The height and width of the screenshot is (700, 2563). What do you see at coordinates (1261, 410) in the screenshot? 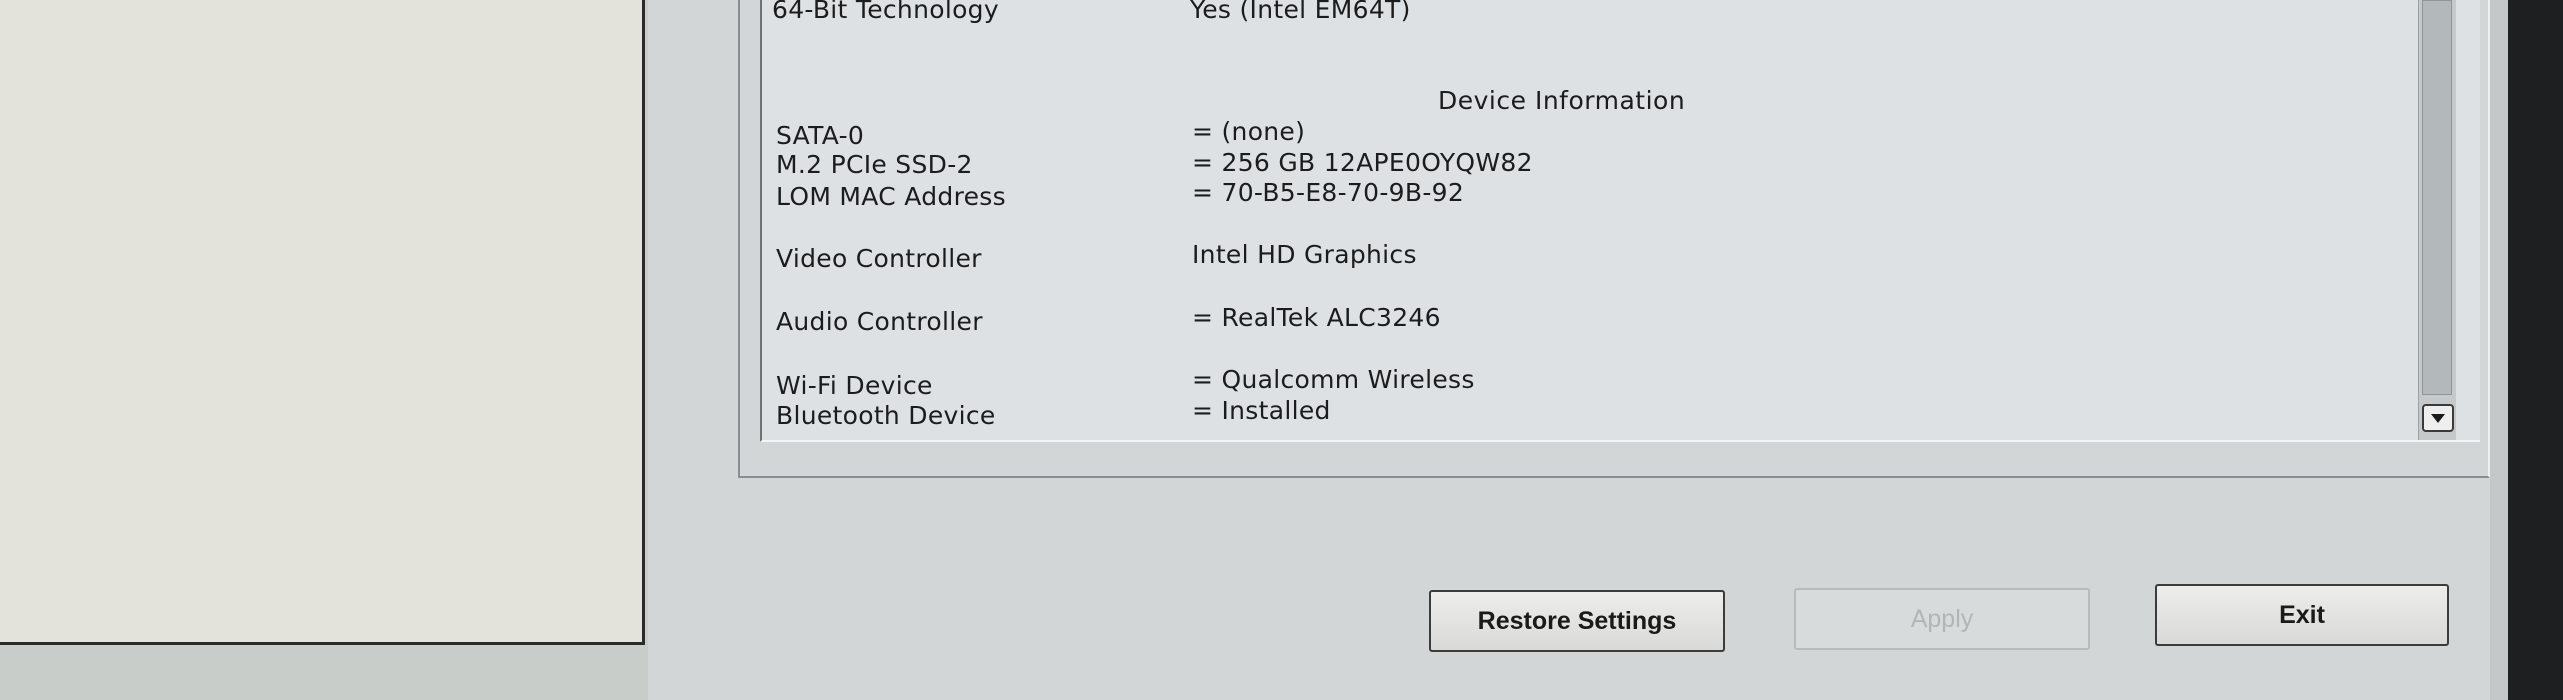
I see `row-value-bluetooth-device: = Installed` at bounding box center [1261, 410].